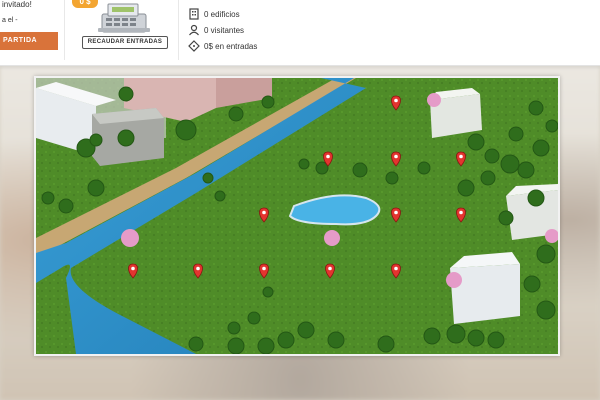  Describe the element at coordinates (85, 4) in the screenshot. I see `coin-badge: 0 $` at that location.